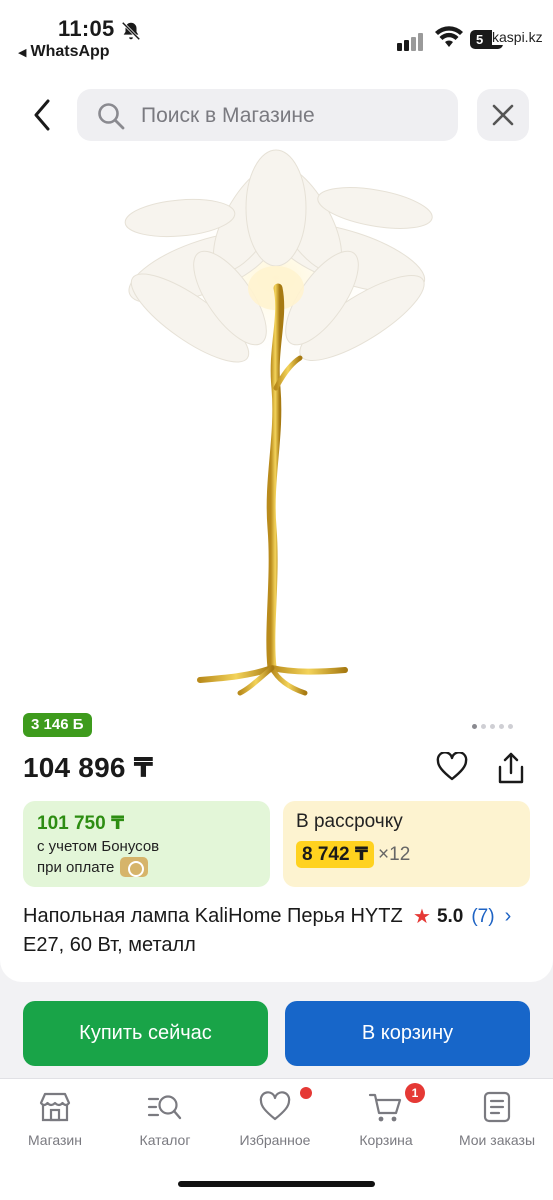 This screenshot has height=1200, width=553. I want to click on tab-cart: 1 Корзина, so click(386, 1115).